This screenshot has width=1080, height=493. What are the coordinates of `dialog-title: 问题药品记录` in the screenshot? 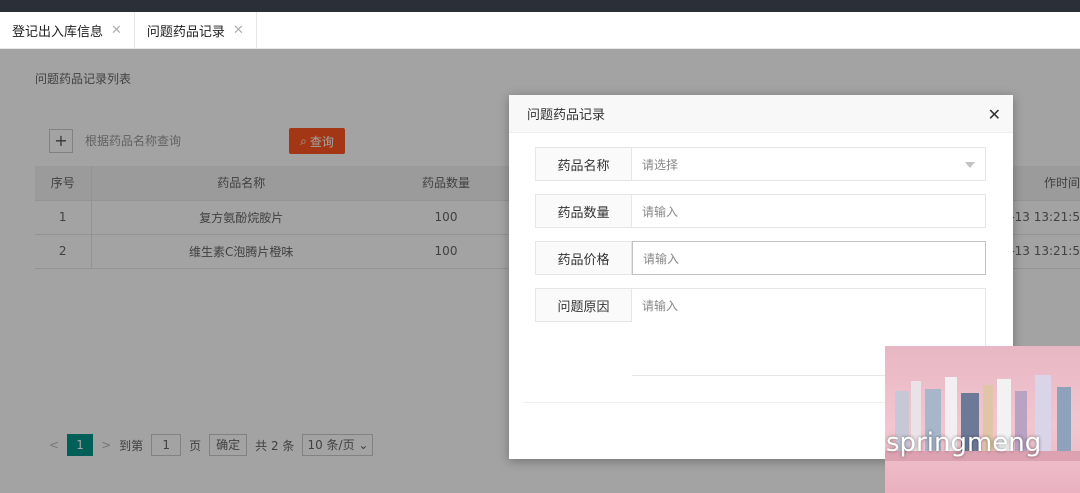 It's located at (566, 115).